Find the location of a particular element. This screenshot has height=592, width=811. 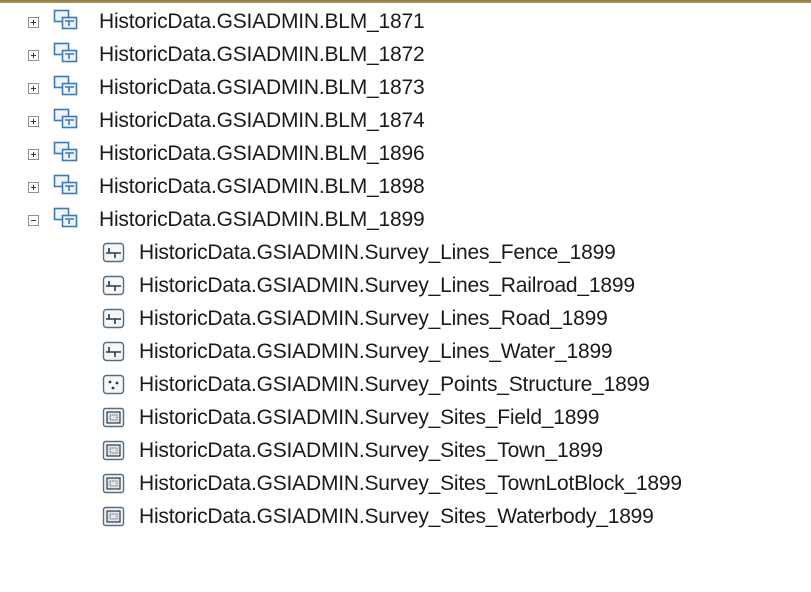

tree-node-dataset: HistoricData.GSIADMIN.BLM_1873 is located at coordinates (226, 88).